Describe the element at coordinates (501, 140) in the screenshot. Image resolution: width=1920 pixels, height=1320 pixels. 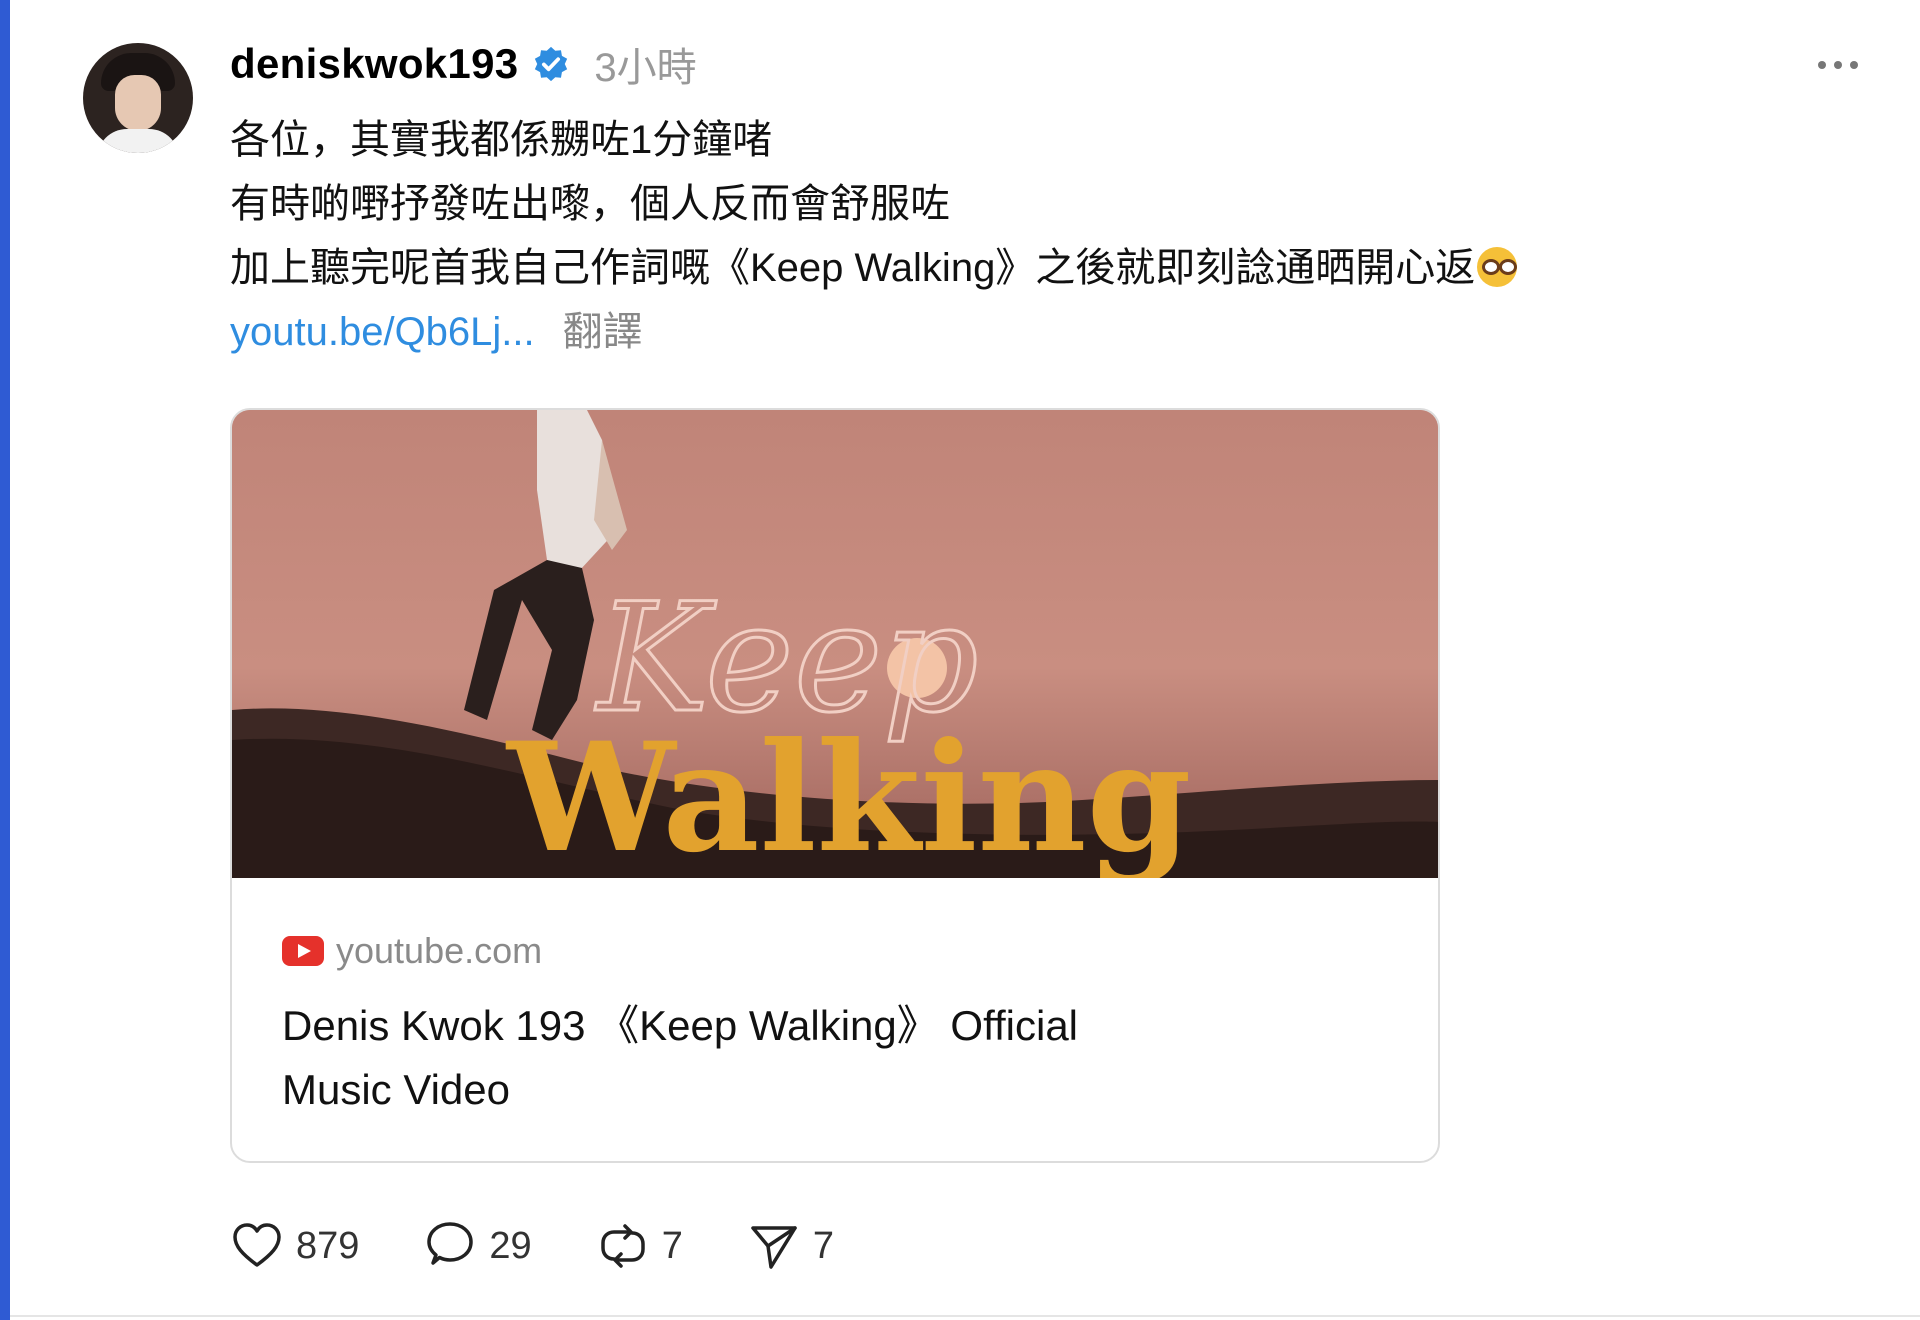
I see `post-line-1: 各位，其實我都係嬲咗1分鐘啫` at that location.